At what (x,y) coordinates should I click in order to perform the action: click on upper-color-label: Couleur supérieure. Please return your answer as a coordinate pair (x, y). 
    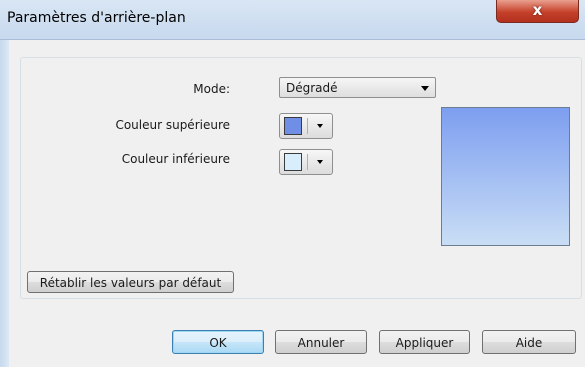
    Looking at the image, I should click on (172, 125).